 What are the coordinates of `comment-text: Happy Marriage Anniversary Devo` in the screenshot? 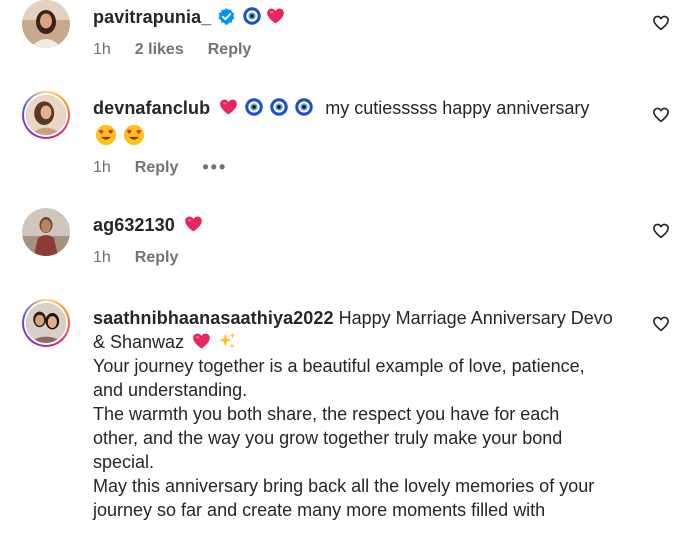 It's located at (475, 318).